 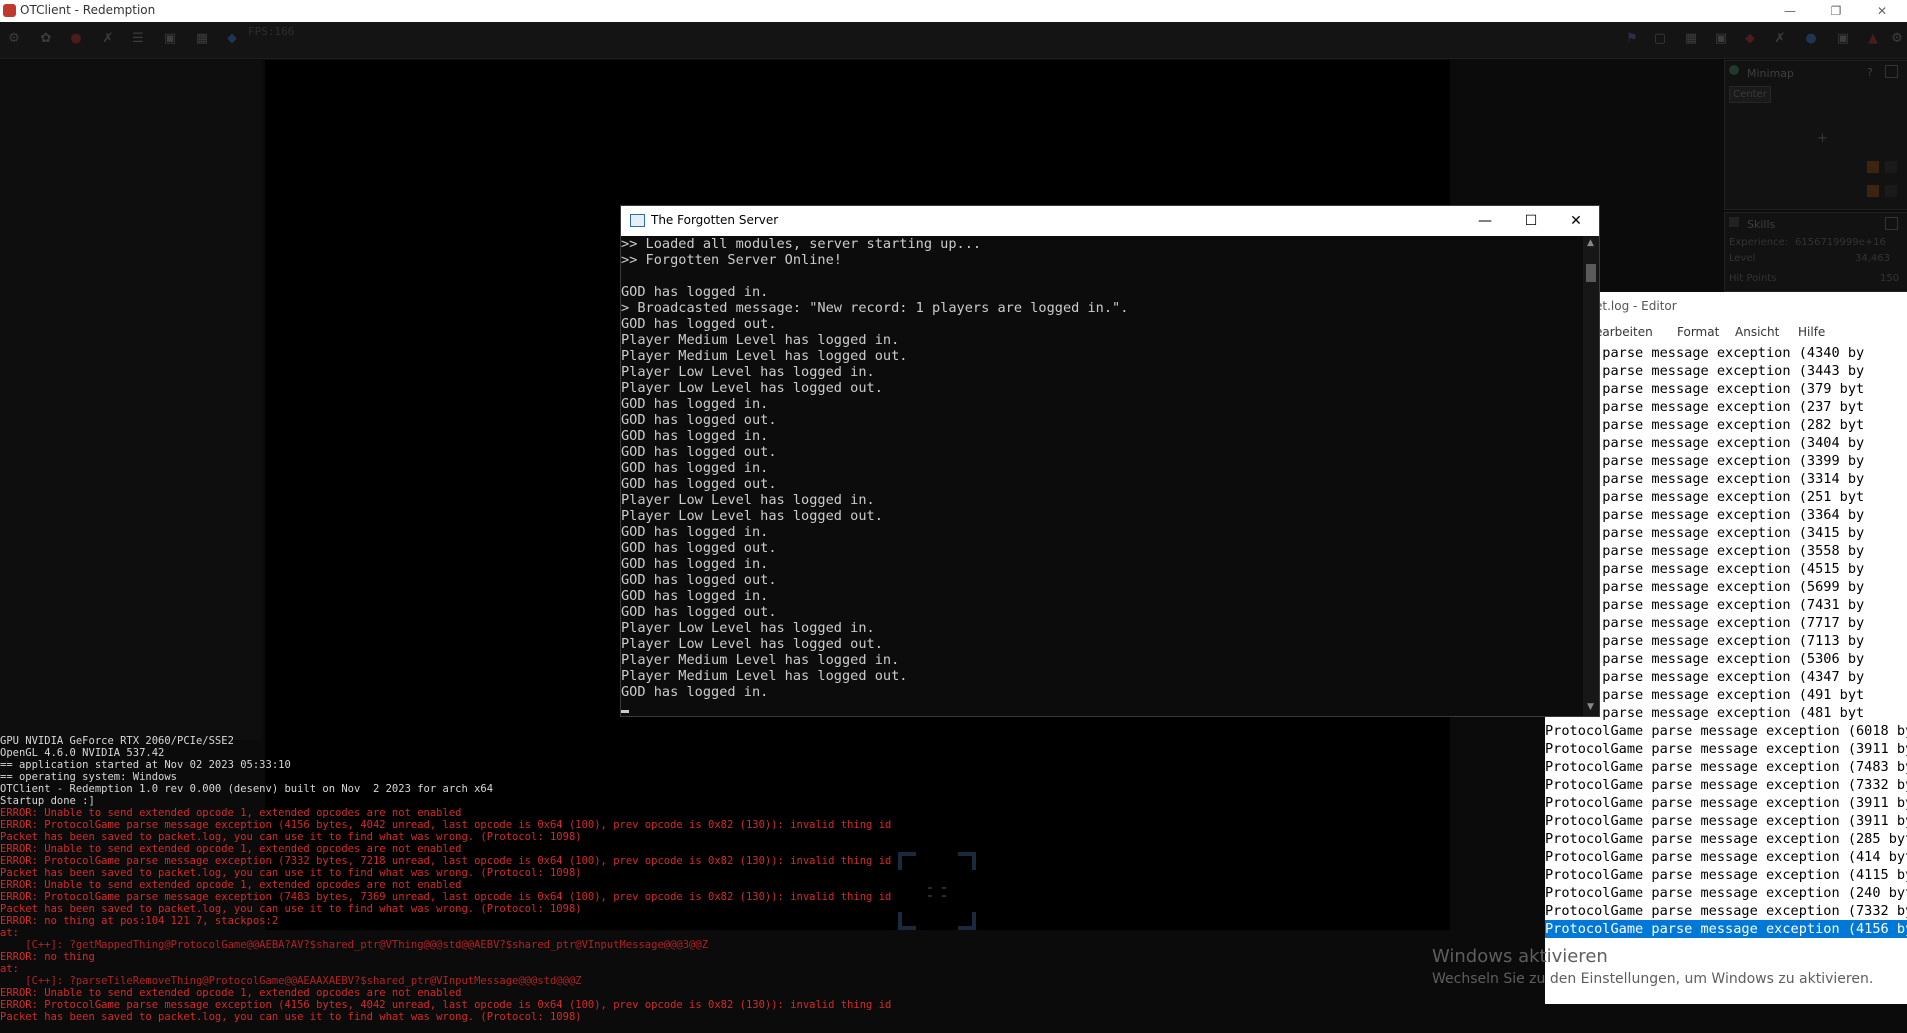 I want to click on skills-level-label: Level, so click(x=1742, y=258).